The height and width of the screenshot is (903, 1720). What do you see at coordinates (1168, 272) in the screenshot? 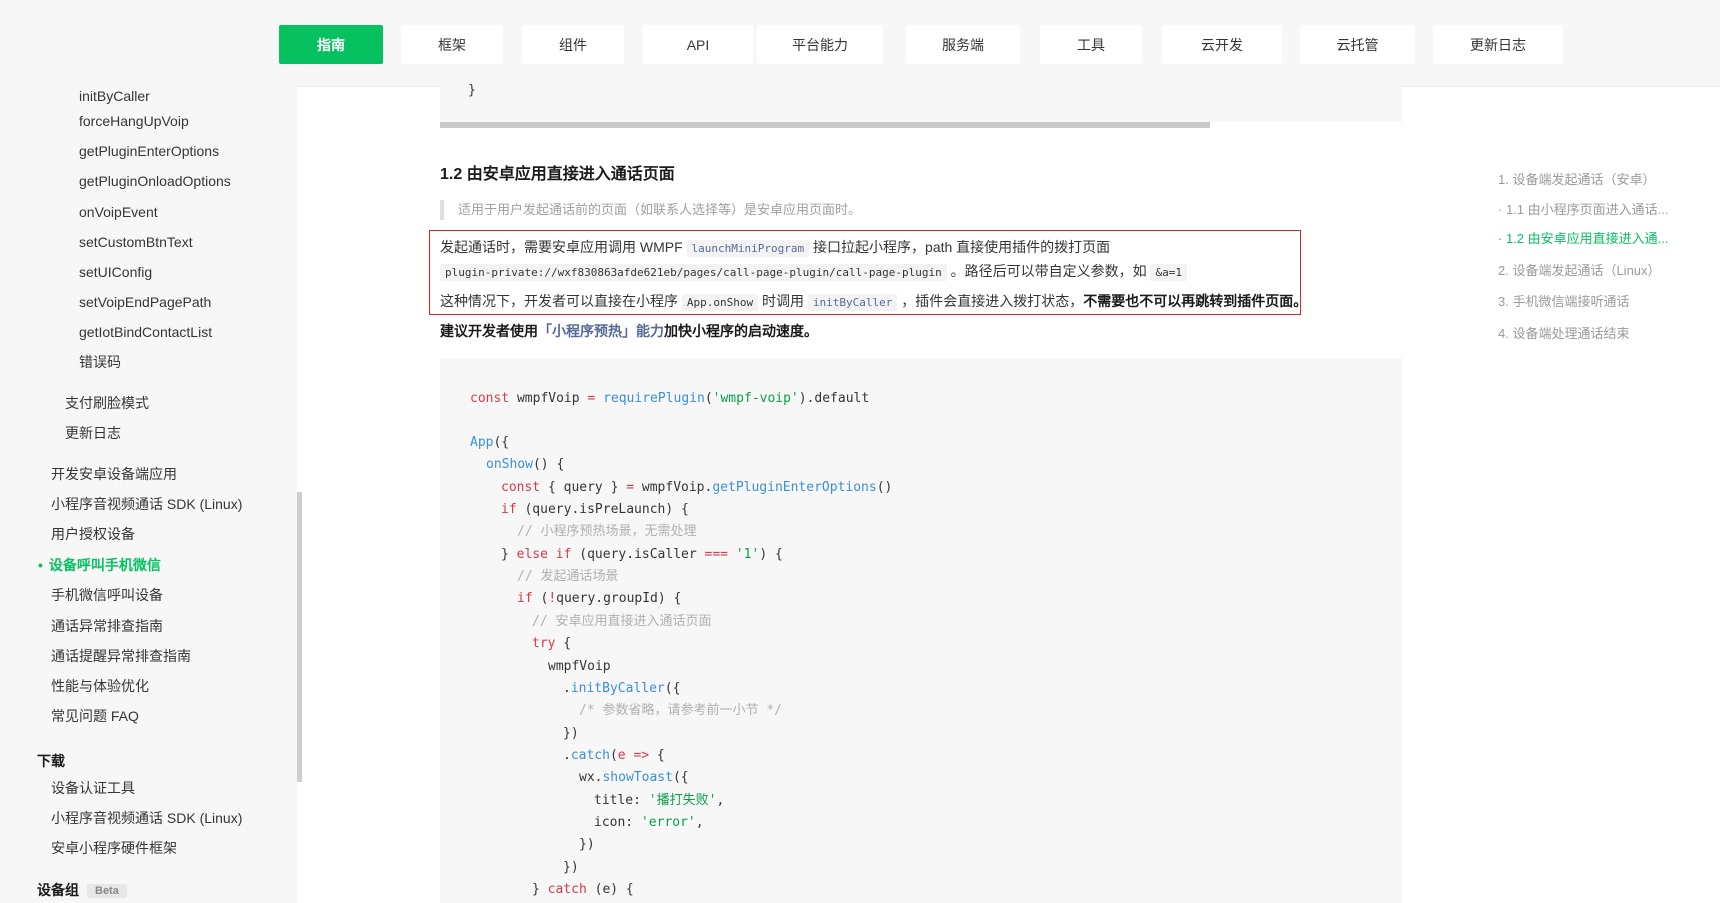
I see `inline-code-param: &a=1` at bounding box center [1168, 272].